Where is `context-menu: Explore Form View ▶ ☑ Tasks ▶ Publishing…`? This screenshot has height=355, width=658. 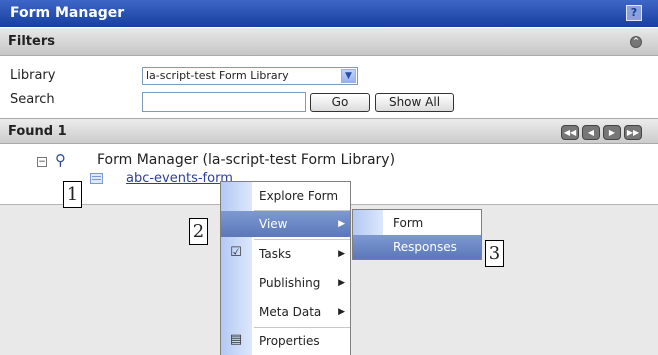 context-menu: Explore Form View ▶ ☑ Tasks ▶ Publishing… is located at coordinates (285, 268).